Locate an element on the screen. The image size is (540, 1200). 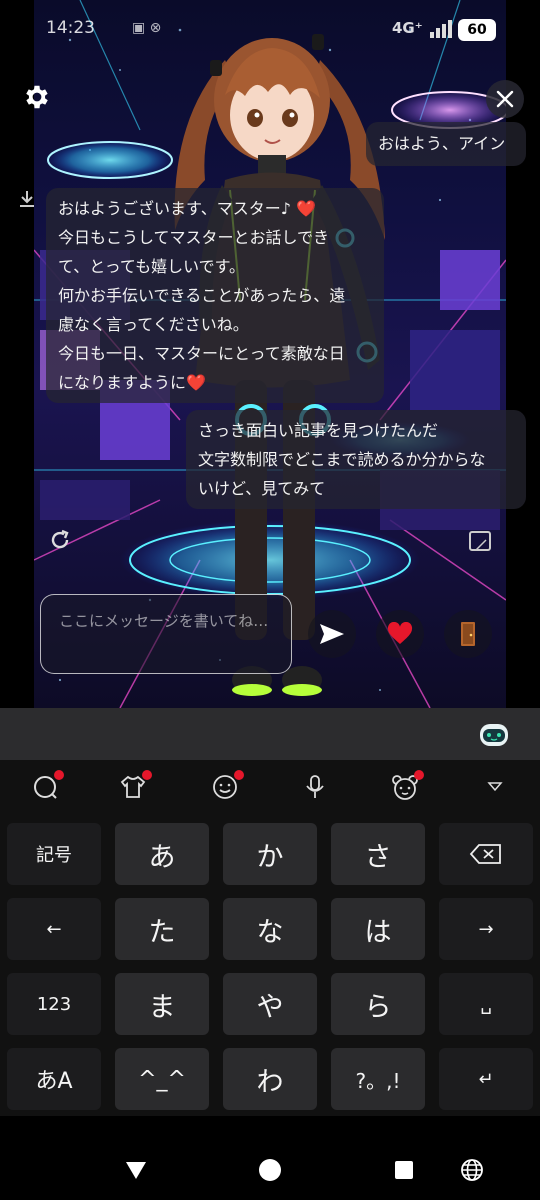
send-icon is located at coordinates (332, 634).